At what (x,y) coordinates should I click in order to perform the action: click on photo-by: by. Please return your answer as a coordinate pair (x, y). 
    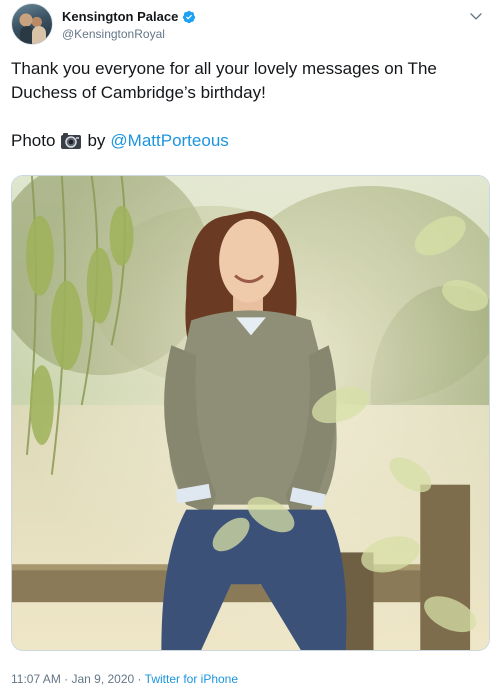
    Looking at the image, I should click on (96, 140).